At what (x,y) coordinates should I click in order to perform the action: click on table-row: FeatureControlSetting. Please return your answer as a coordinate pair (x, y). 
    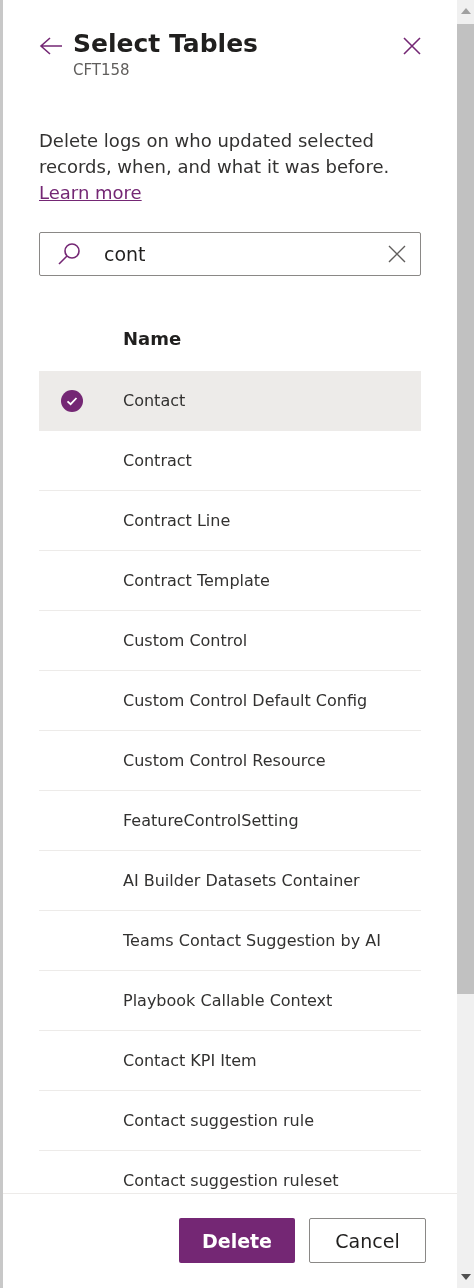
    Looking at the image, I should click on (230, 821).